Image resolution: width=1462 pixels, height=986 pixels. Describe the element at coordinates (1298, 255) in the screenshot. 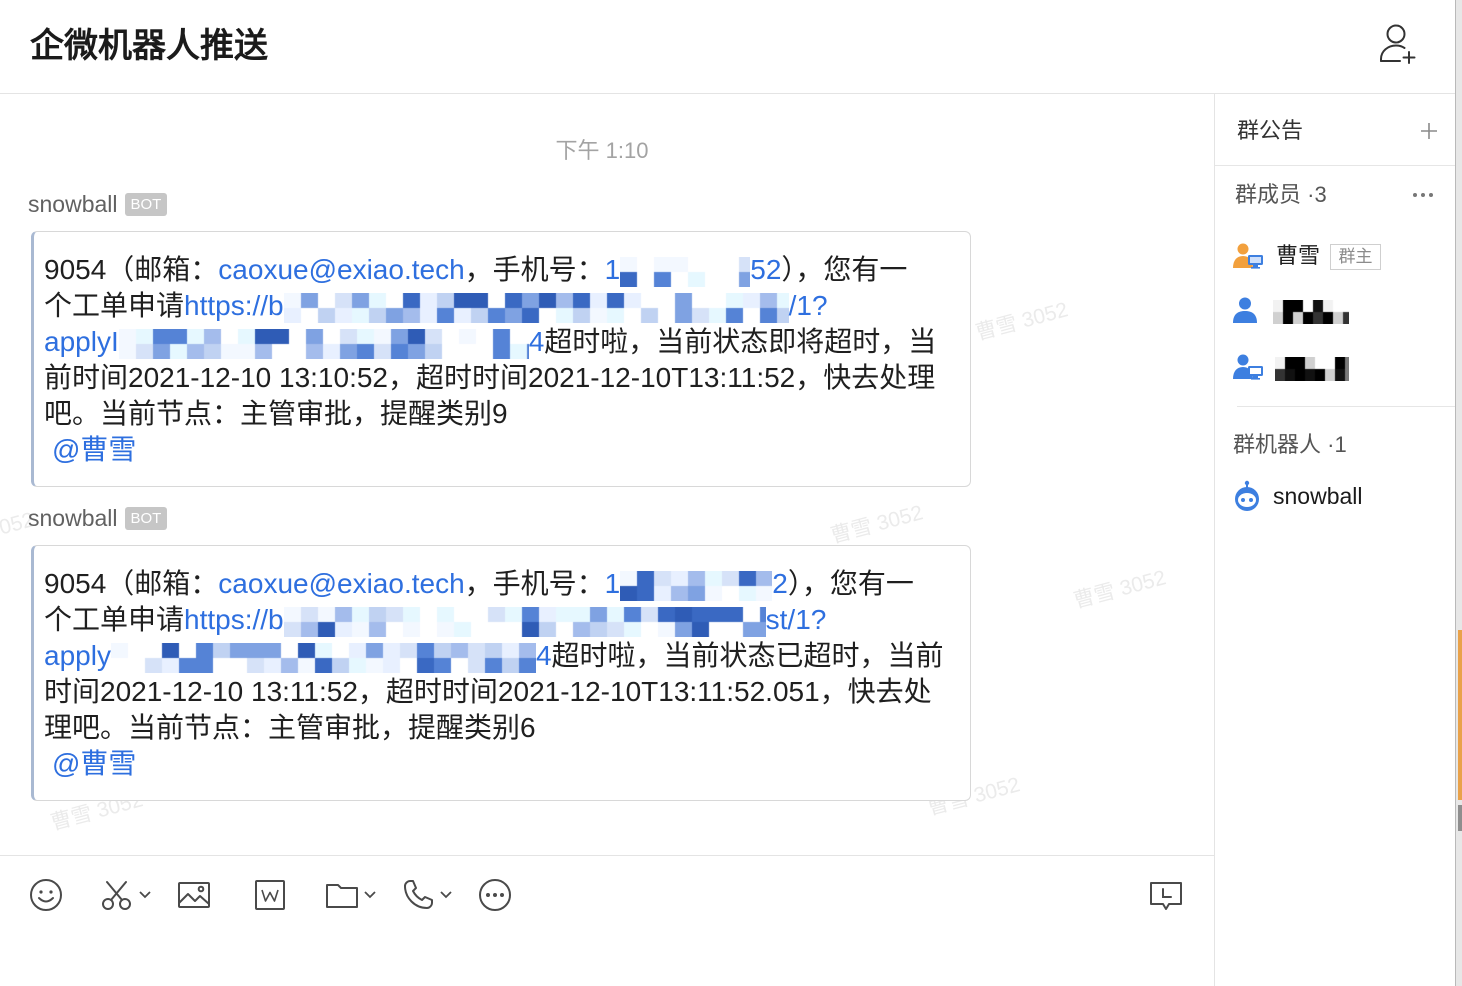

I see `member-name: 曹雪` at that location.